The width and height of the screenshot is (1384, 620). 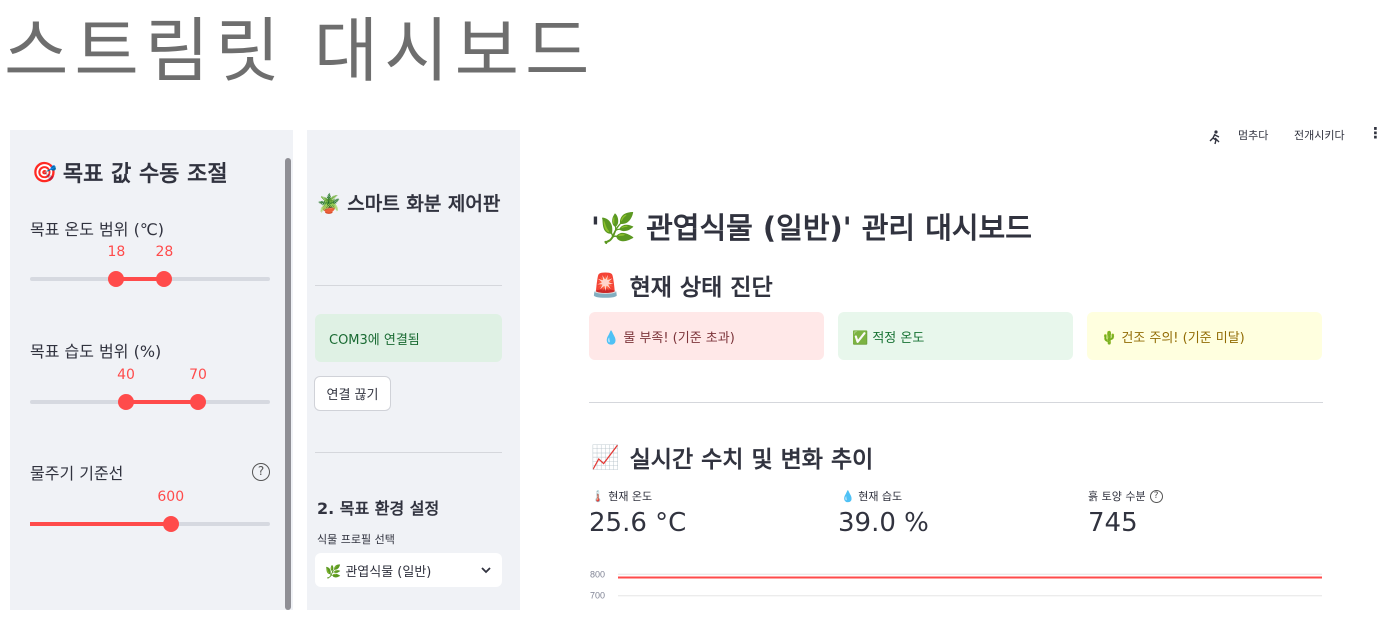 I want to click on status-heading: 🚨 현재 상태 진단, so click(x=682, y=285).